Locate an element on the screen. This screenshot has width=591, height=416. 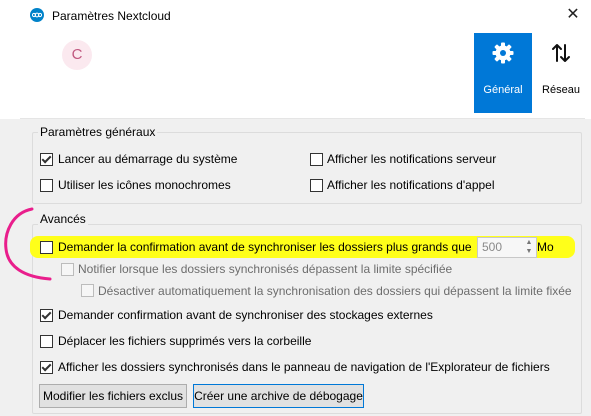
close-icon: ✕ is located at coordinates (573, 14).